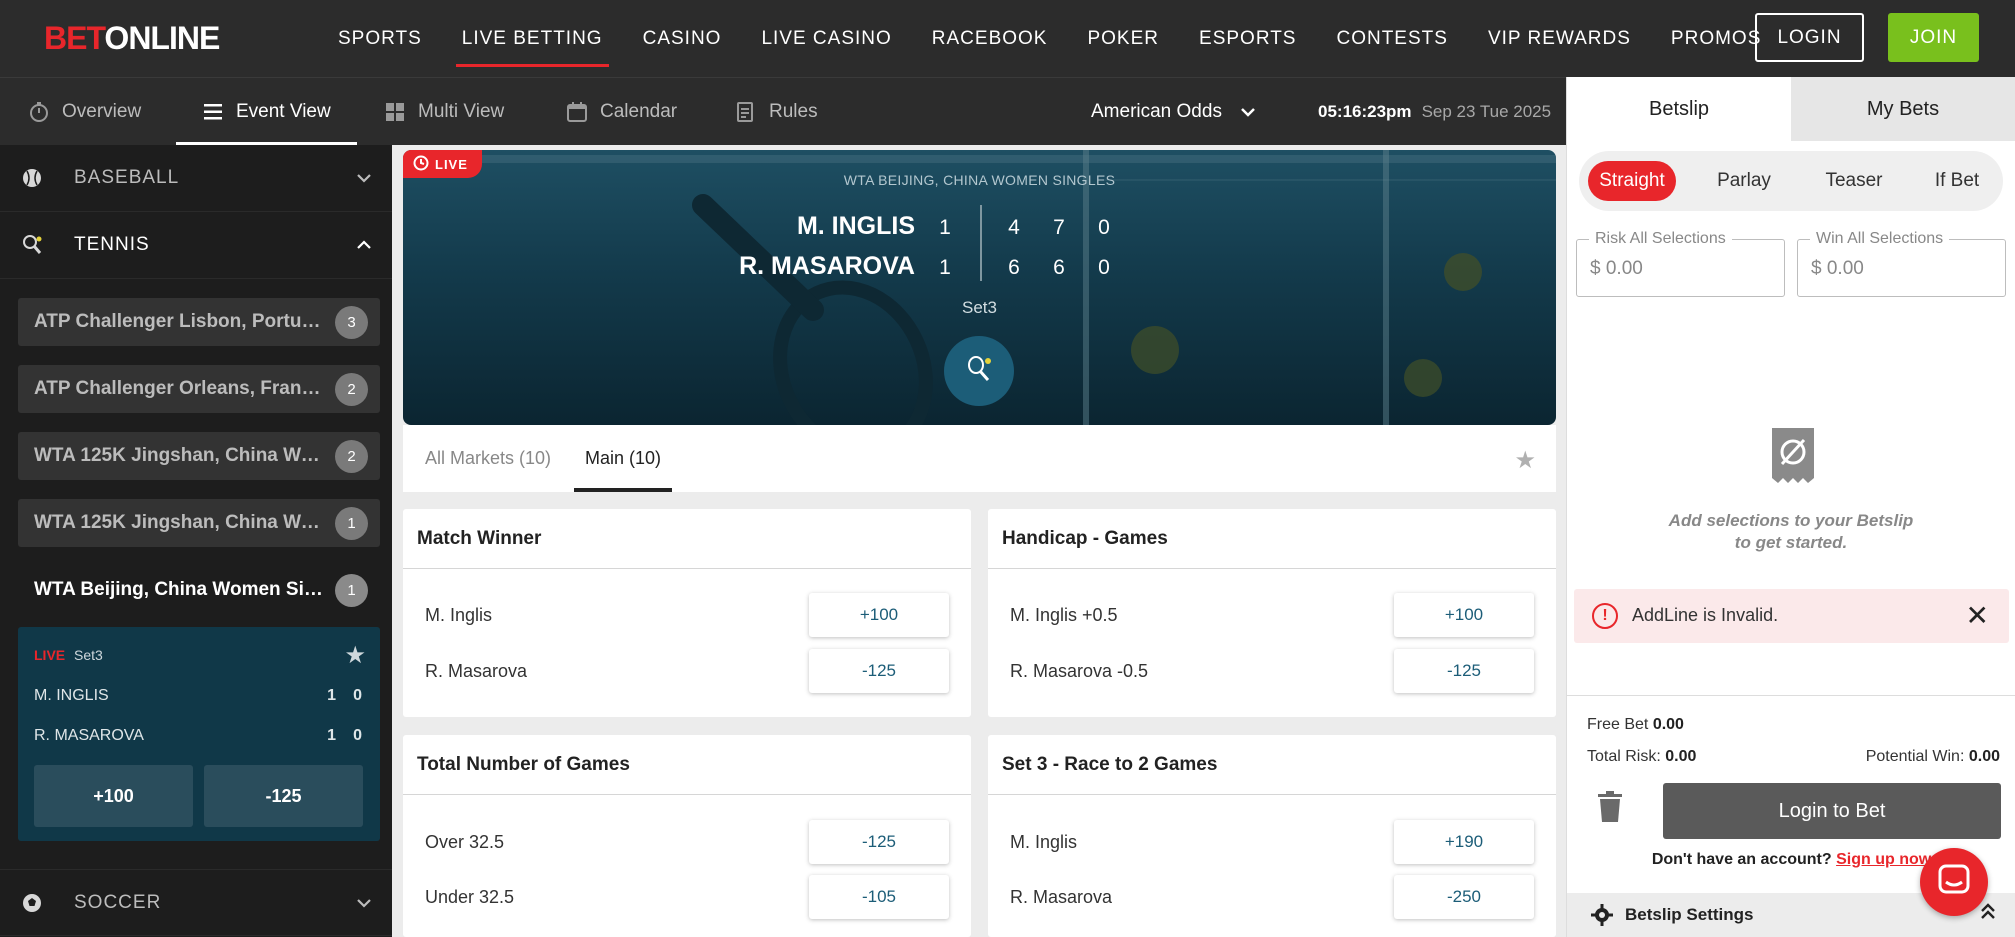 The width and height of the screenshot is (2015, 937). I want to click on selection-row: M. Inglis +100, so click(687, 615).